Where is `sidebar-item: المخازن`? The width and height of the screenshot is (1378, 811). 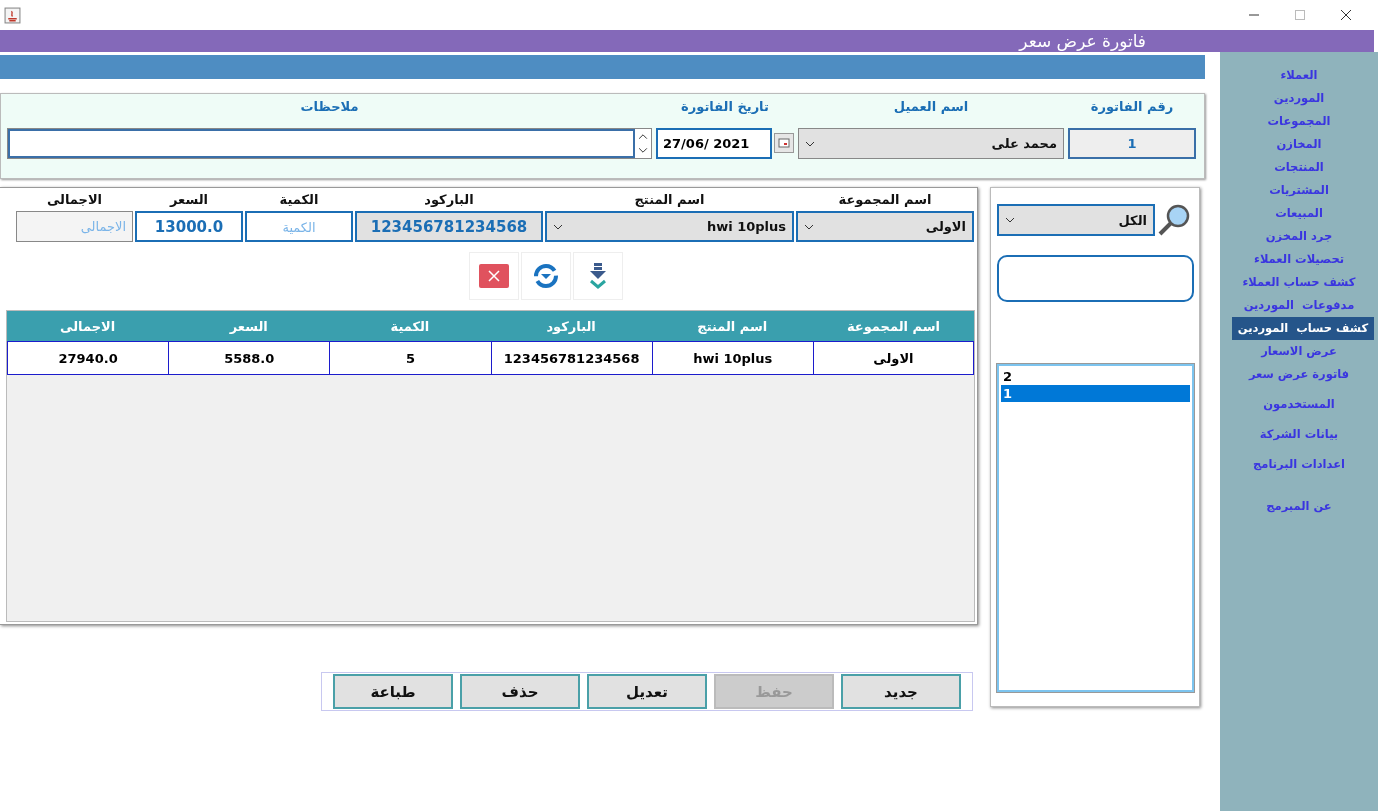 sidebar-item: المخازن is located at coordinates (1299, 144).